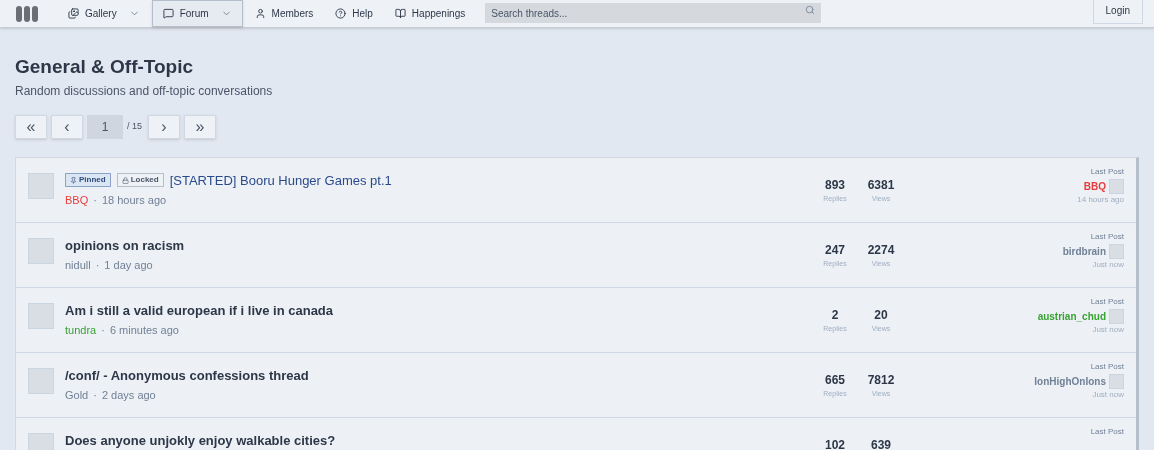 The image size is (1154, 450). Describe the element at coordinates (31, 126) in the screenshot. I see `first-page-button: «` at that location.